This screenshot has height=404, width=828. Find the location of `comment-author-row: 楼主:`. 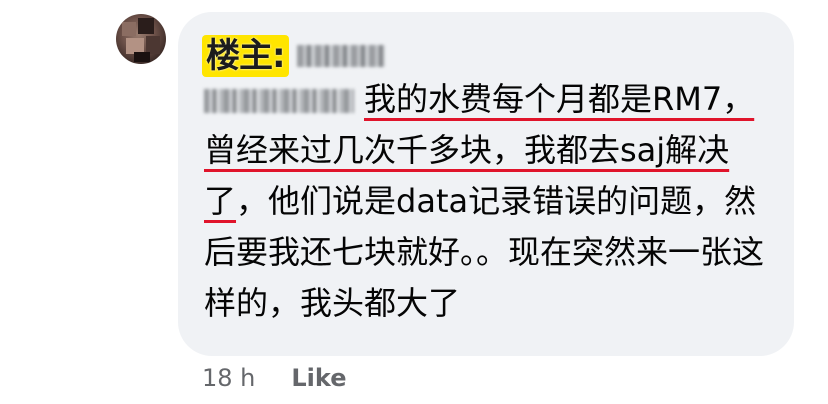

comment-author-row: 楼主: is located at coordinates (293, 56).